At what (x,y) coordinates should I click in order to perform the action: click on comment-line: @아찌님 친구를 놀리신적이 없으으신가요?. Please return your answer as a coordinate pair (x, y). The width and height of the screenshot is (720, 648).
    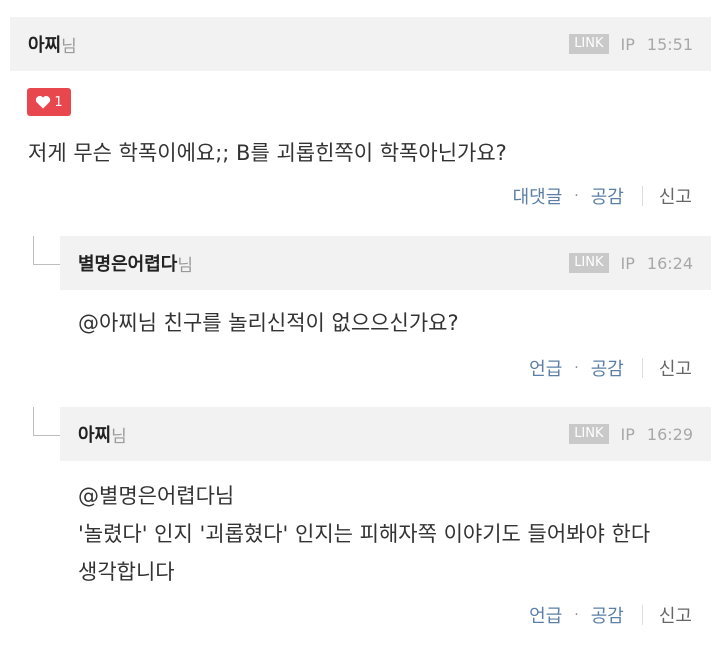
    Looking at the image, I should click on (268, 323).